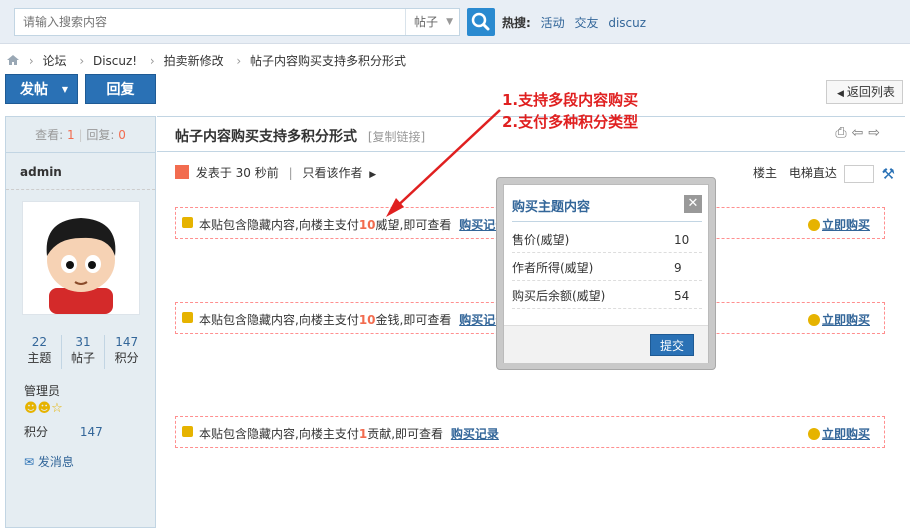  Describe the element at coordinates (182, 172) in the screenshot. I see `author-icon` at that location.